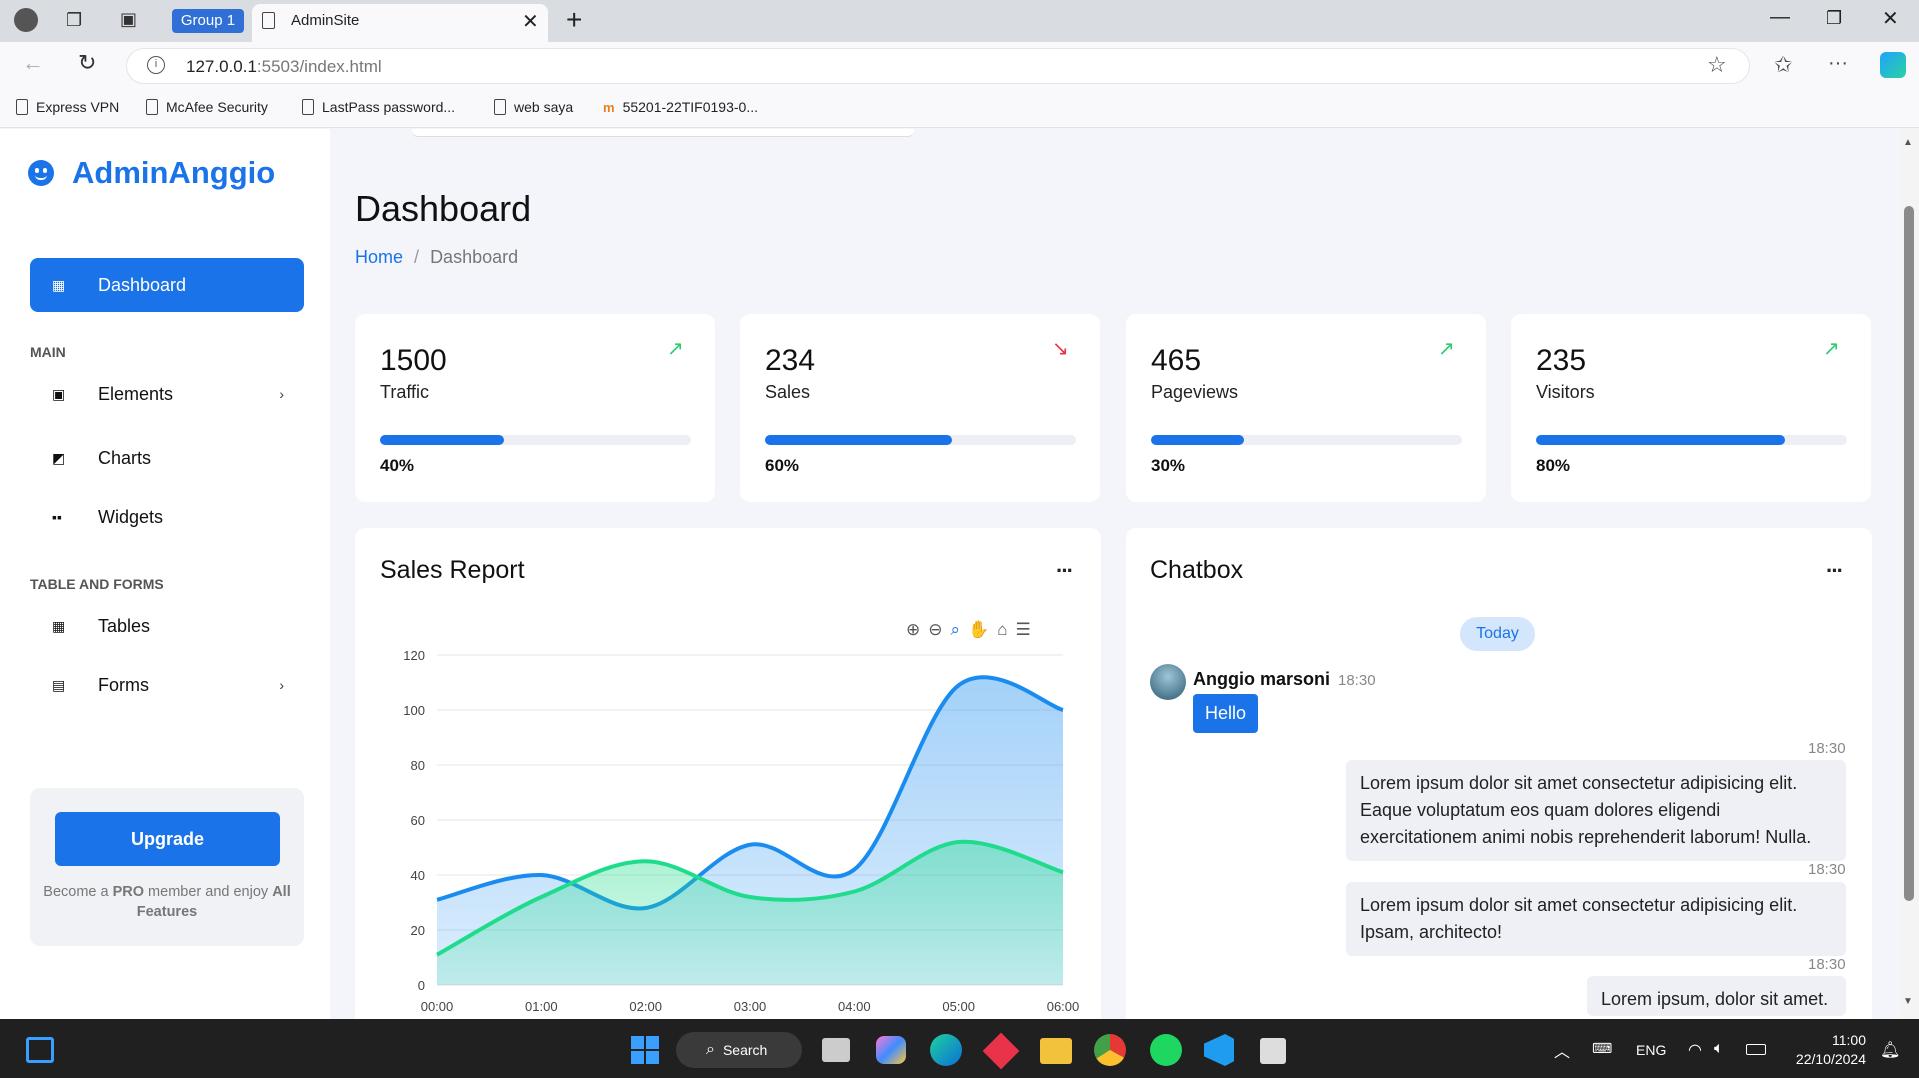 The image size is (1919, 1078). Describe the element at coordinates (1908, 142) in the screenshot. I see `scroll-up-icon: ▲` at that location.